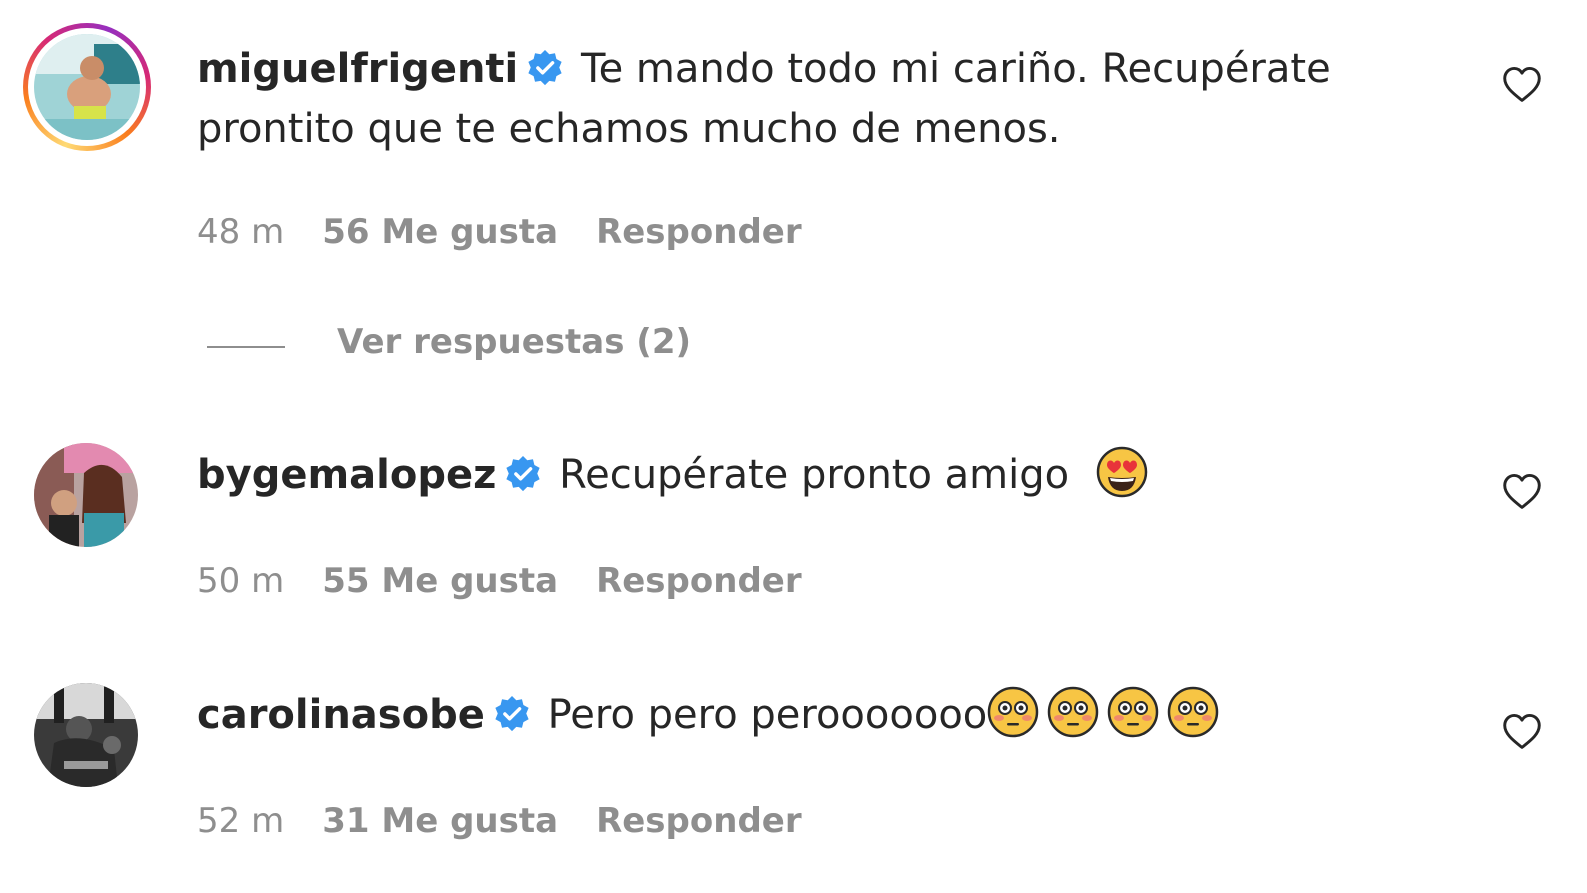  I want to click on view-replies-label: Ver respuestas (2), so click(514, 342).